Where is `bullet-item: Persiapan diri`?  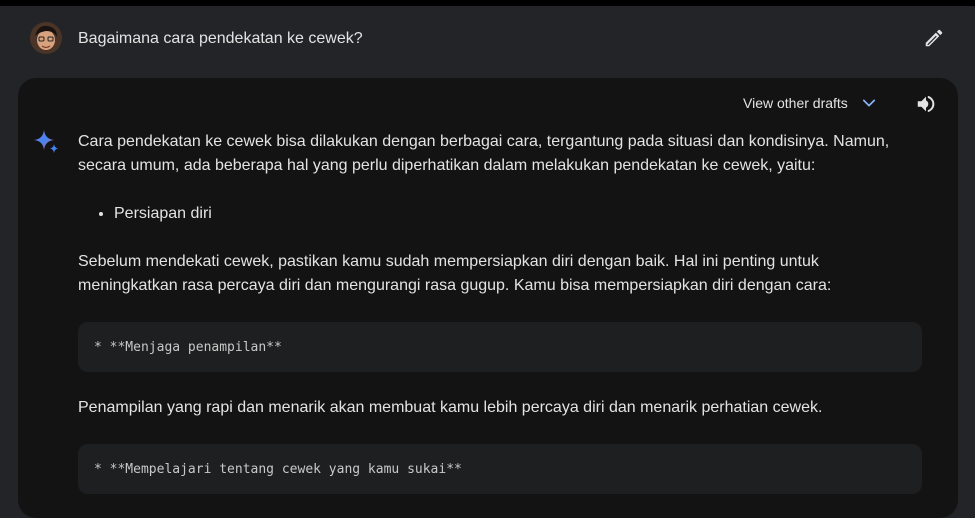 bullet-item: Persiapan diri is located at coordinates (518, 214).